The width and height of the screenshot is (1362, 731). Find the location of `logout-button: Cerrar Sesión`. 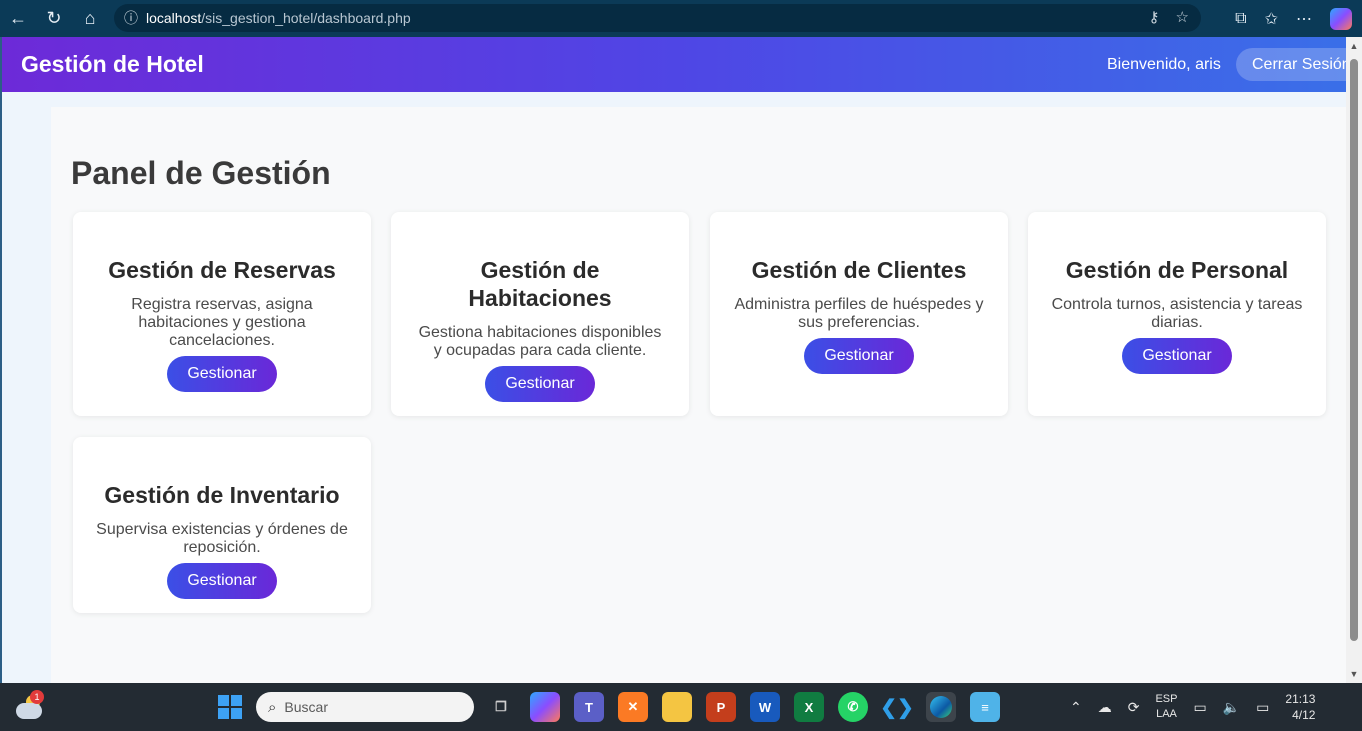

logout-button: Cerrar Sesión is located at coordinates (1299, 64).